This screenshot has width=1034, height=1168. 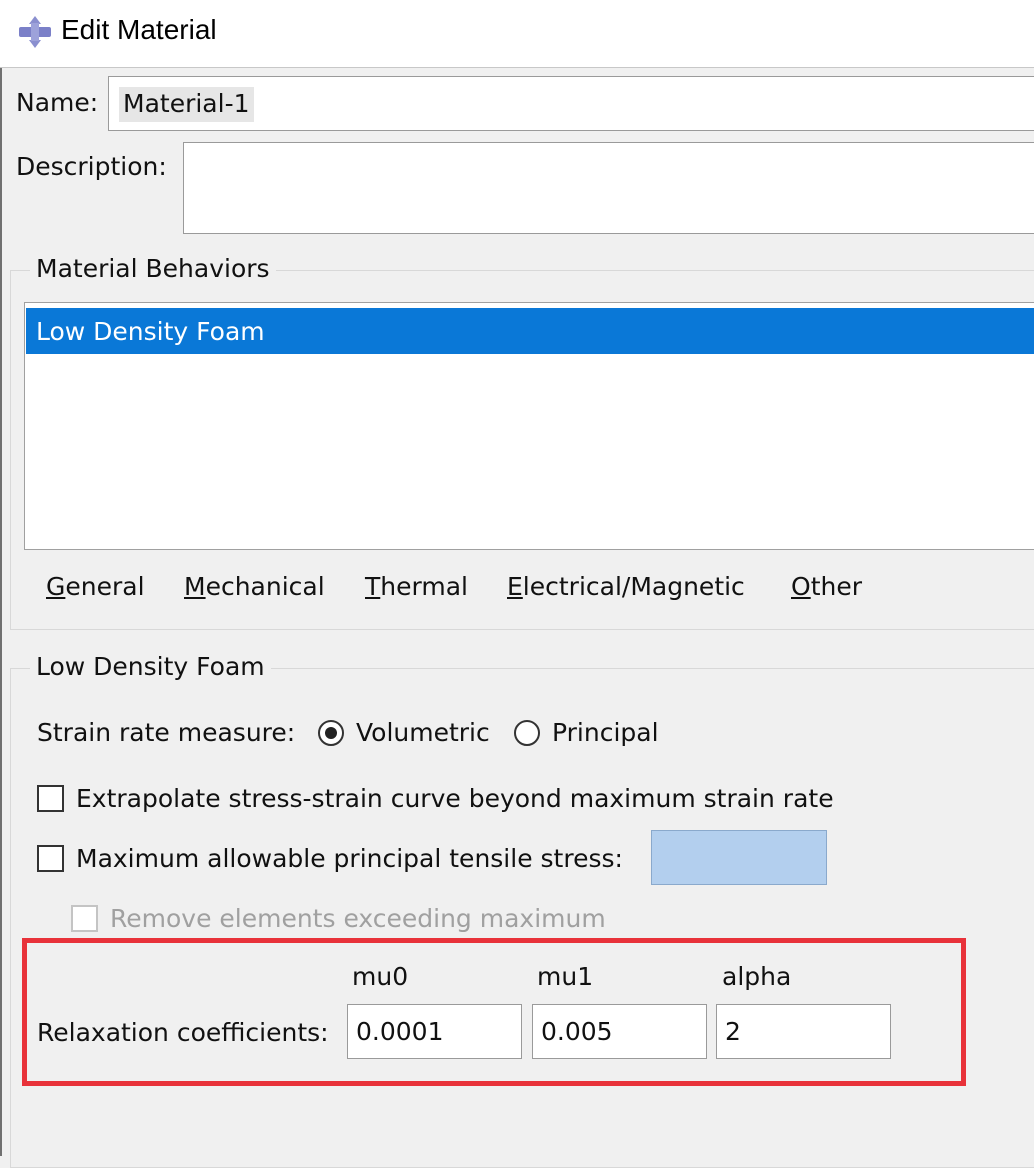 What do you see at coordinates (619, 1031) in the screenshot?
I see `mu1-input: 0.005` at bounding box center [619, 1031].